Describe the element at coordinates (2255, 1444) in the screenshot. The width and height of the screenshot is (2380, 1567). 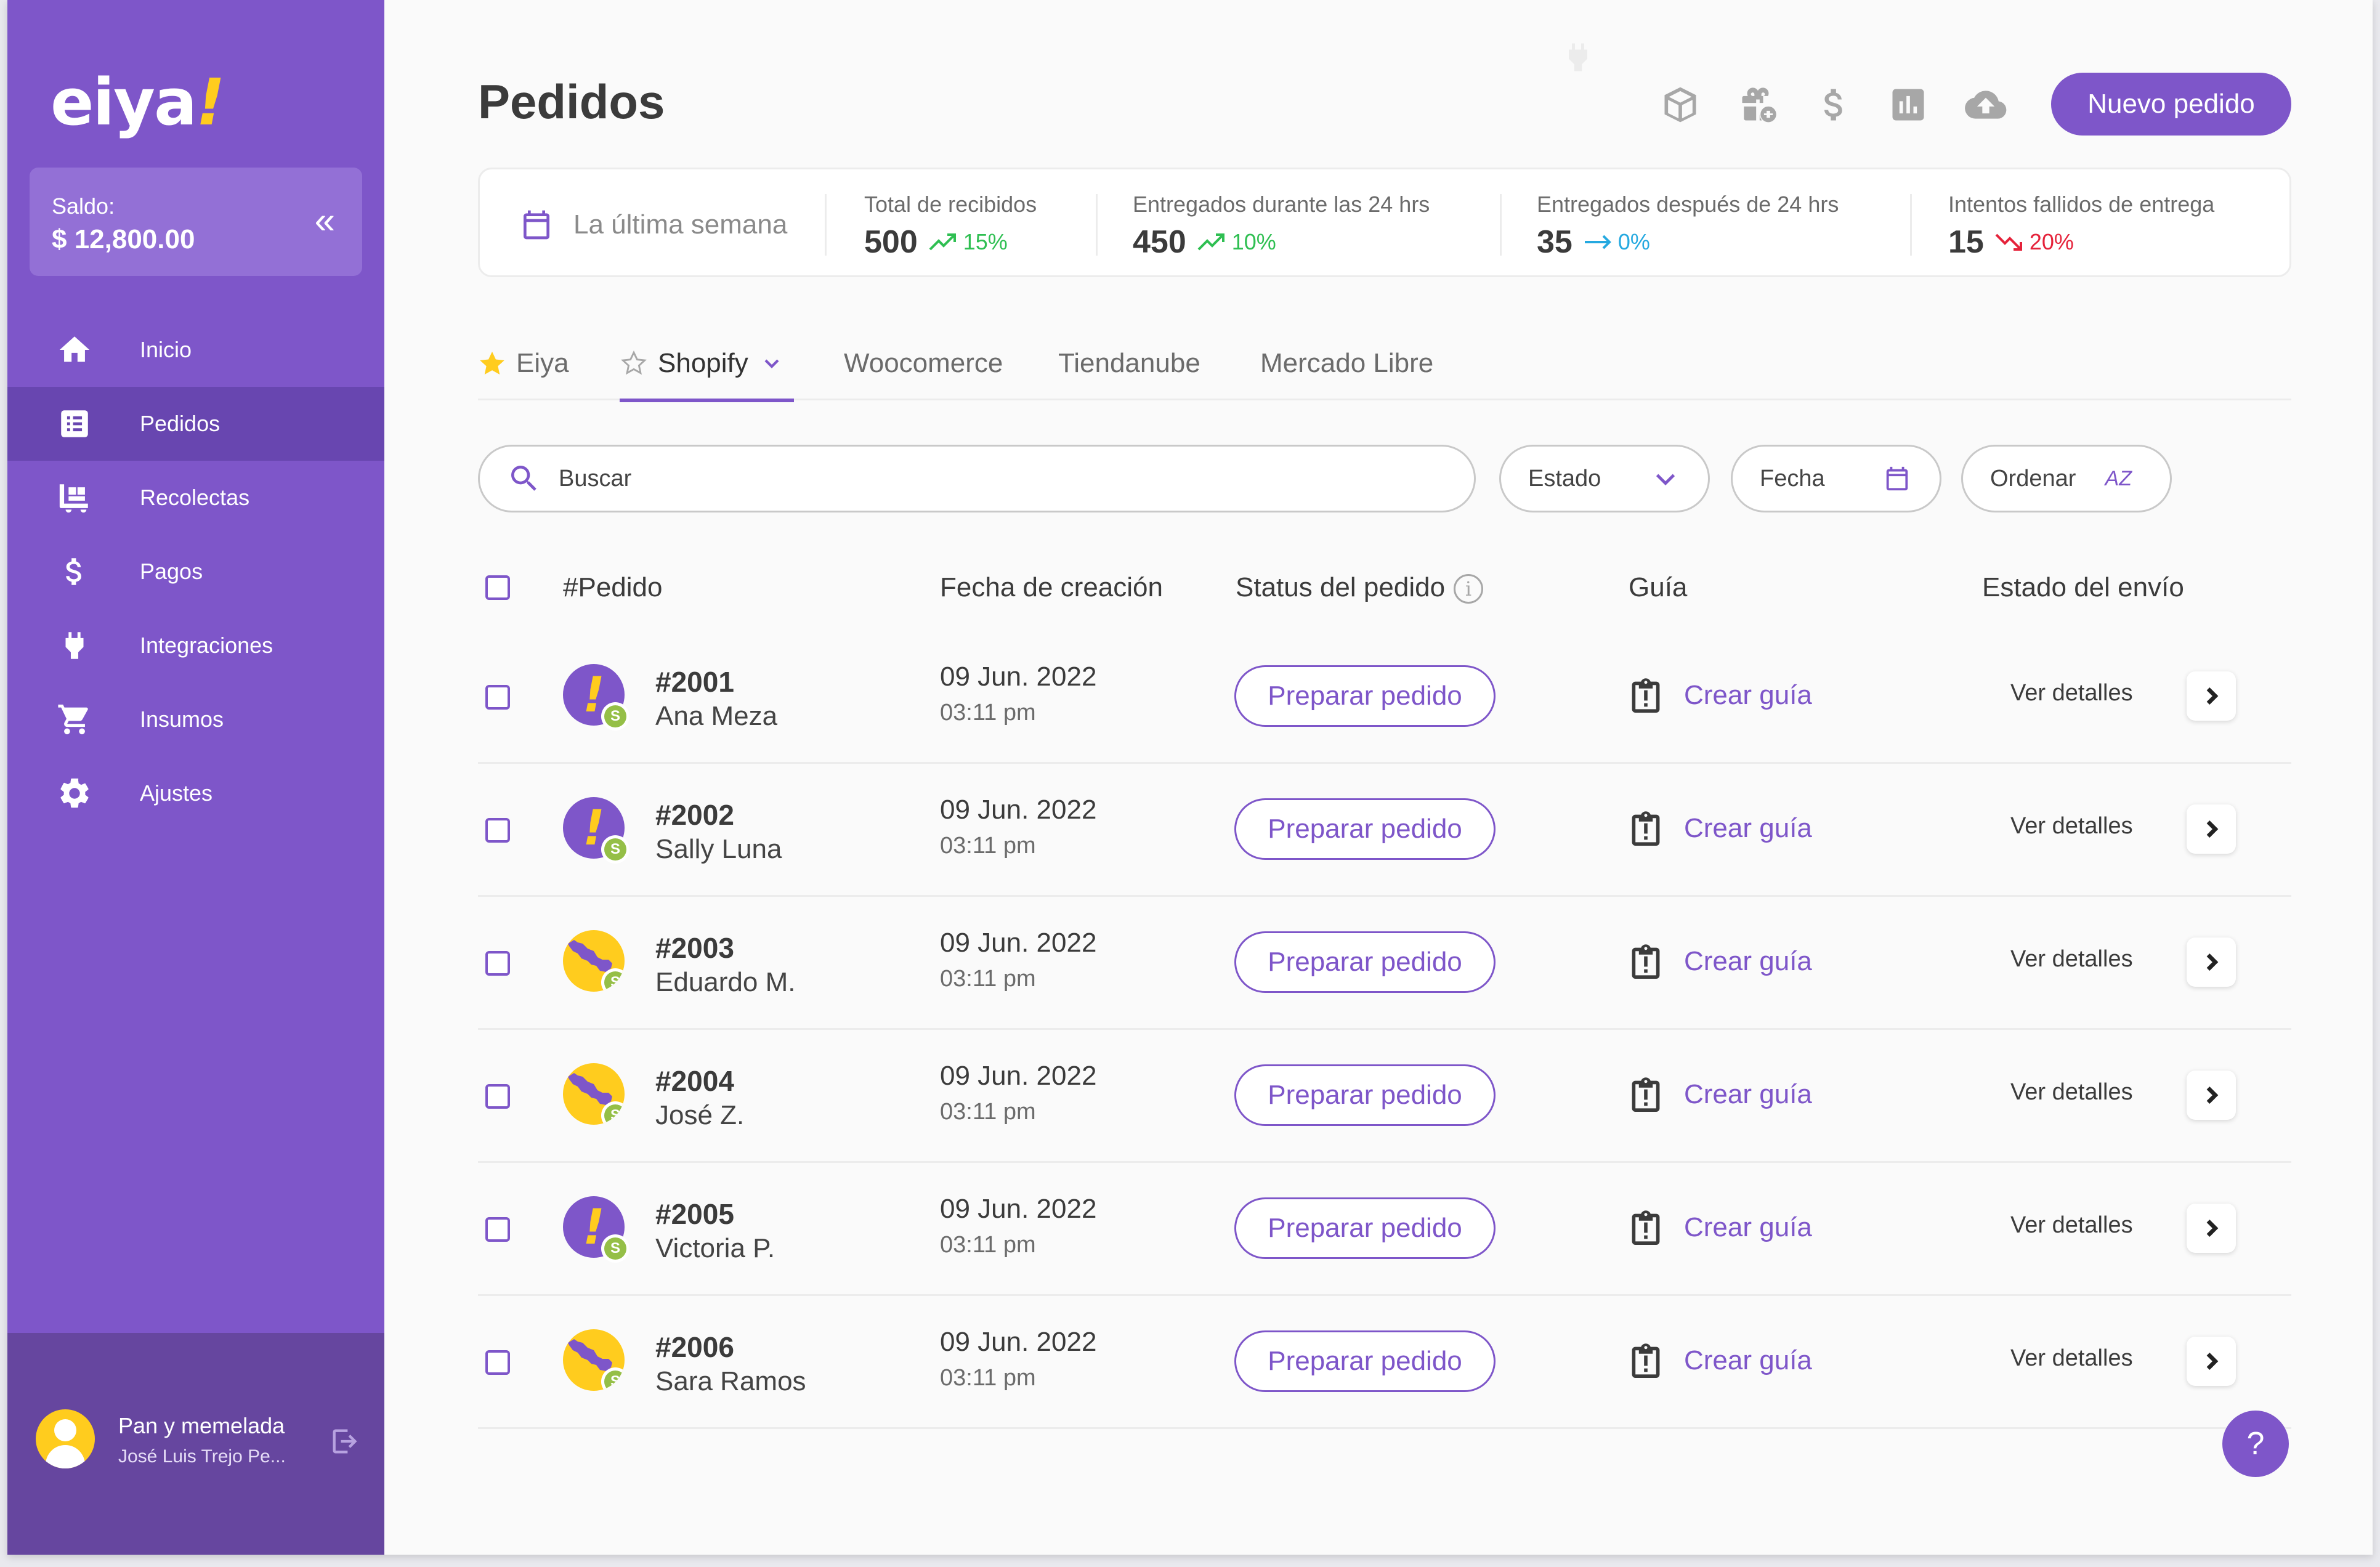
I see `help-button: ?` at that location.